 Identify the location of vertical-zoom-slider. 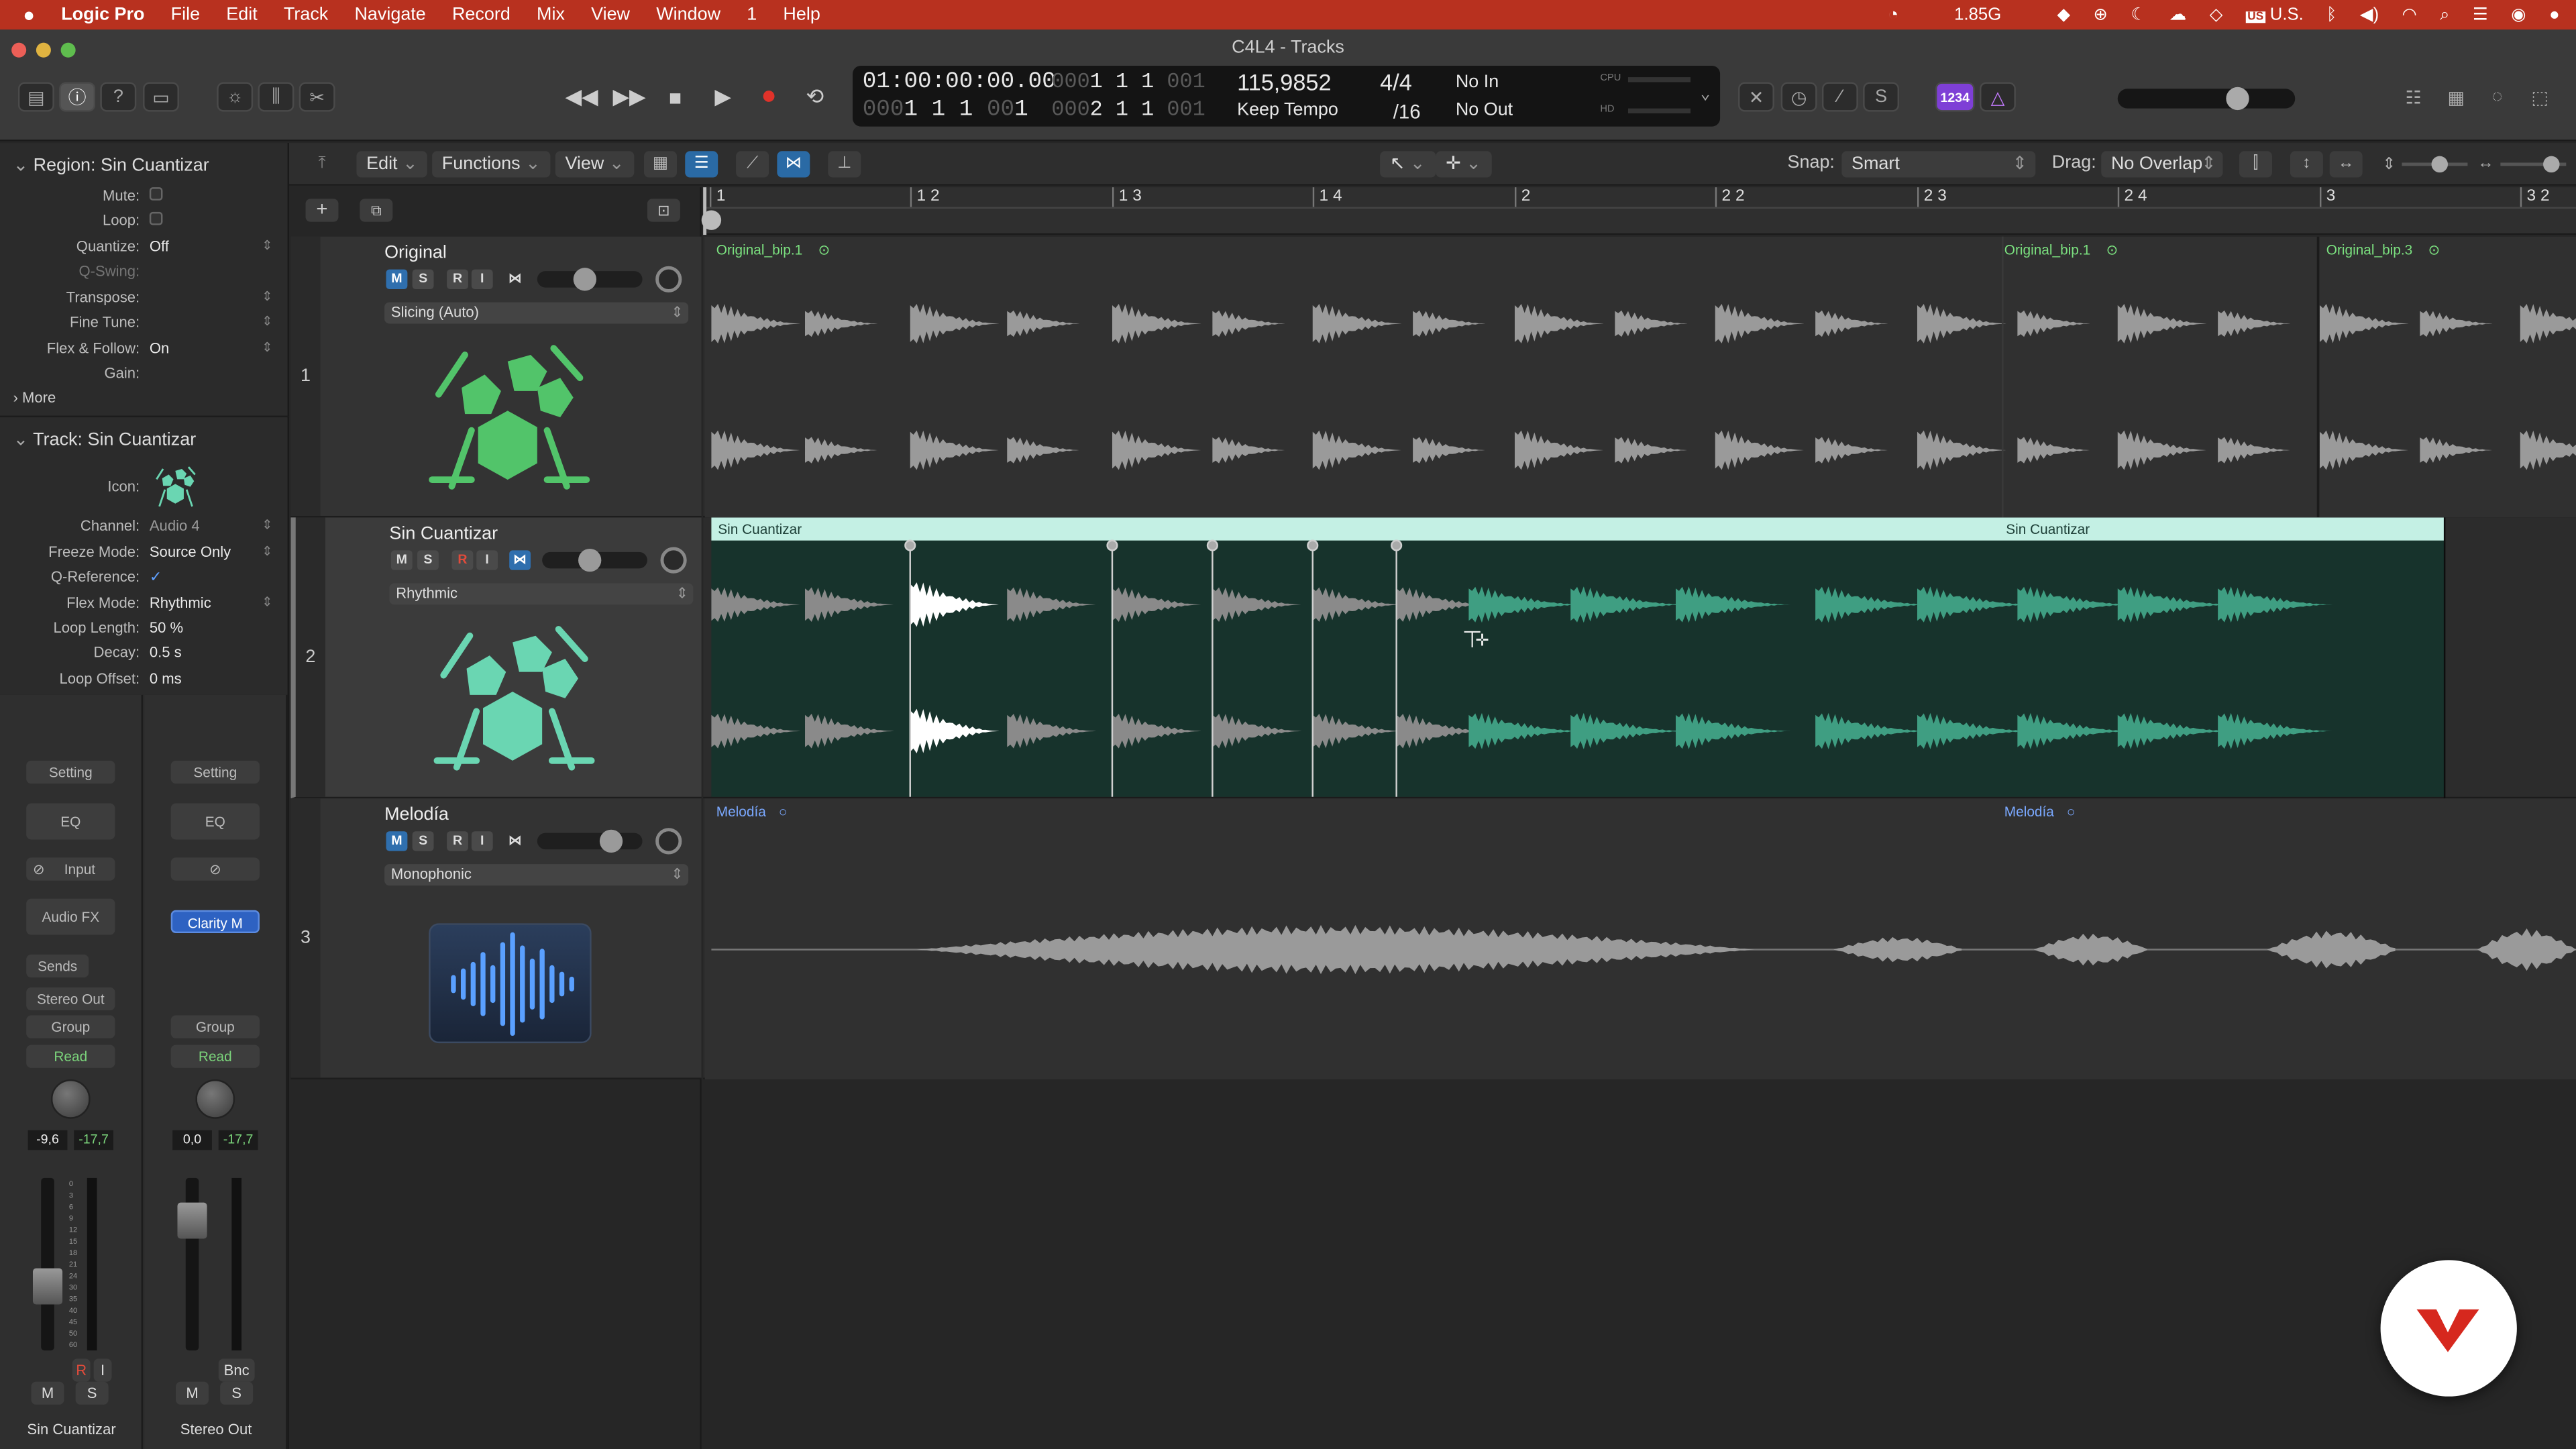
(2435, 164).